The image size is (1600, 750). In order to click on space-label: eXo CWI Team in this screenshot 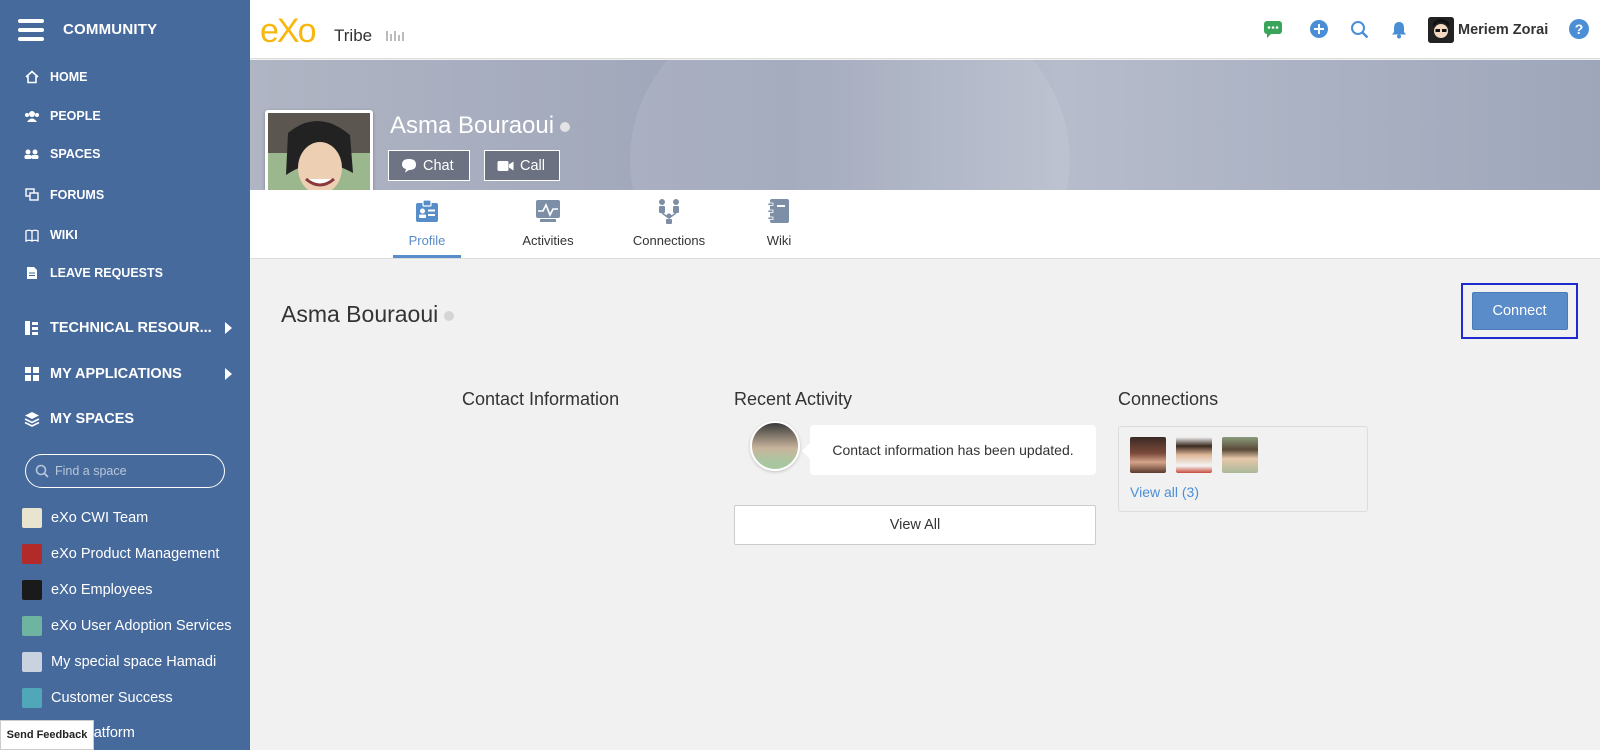, I will do `click(100, 518)`.